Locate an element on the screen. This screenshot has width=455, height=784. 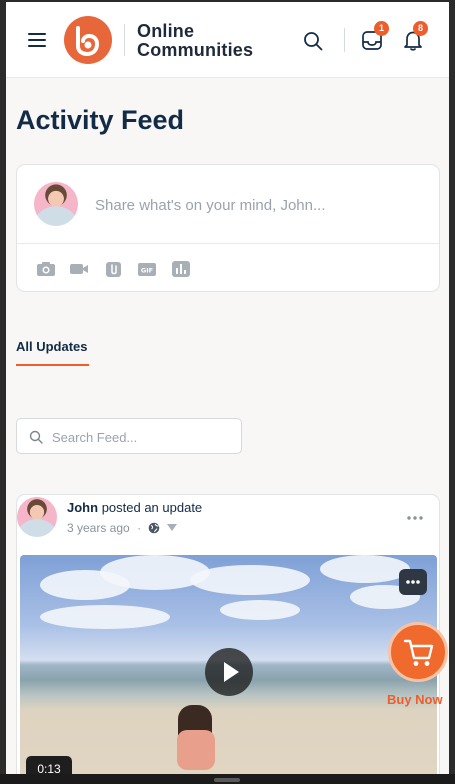
privacy-globe-icon is located at coordinates (154, 529).